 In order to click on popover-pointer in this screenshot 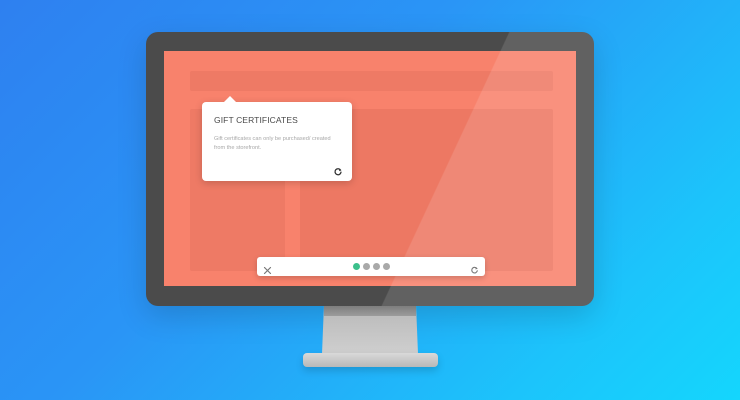, I will do `click(230, 99)`.